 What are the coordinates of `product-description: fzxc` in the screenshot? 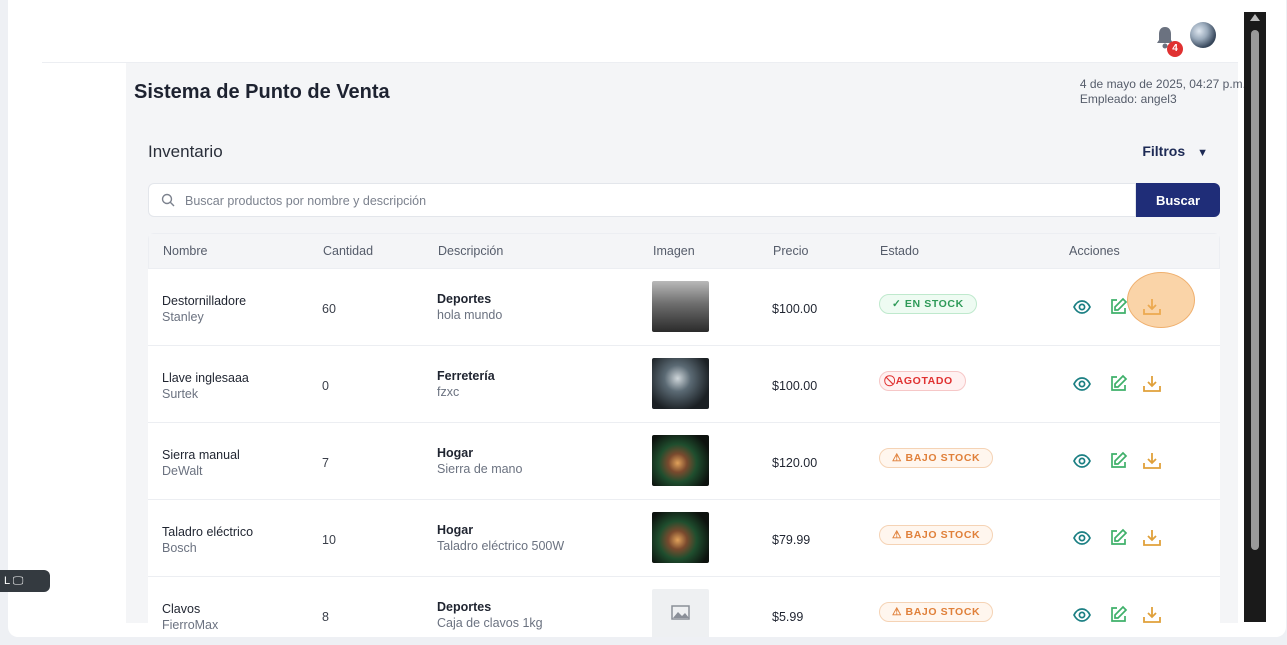 It's located at (448, 392).